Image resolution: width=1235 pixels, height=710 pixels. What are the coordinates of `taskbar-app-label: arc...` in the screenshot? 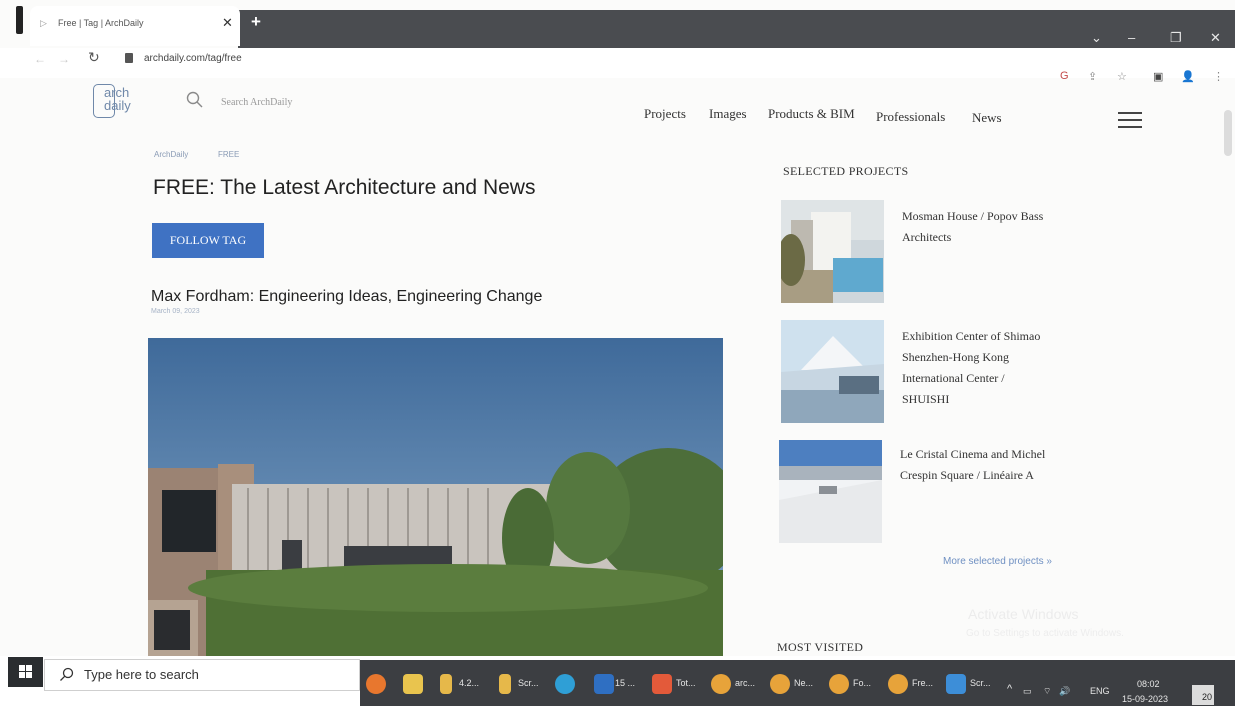 It's located at (745, 683).